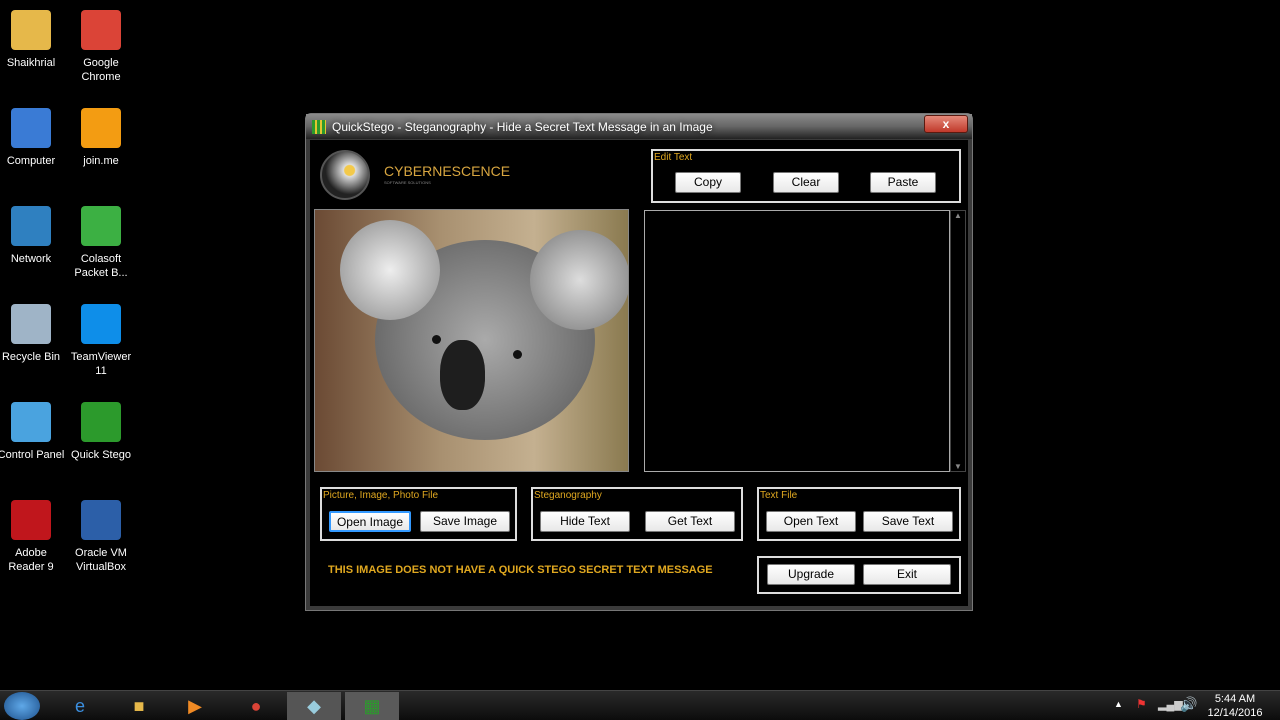 Image resolution: width=1280 pixels, height=720 pixels. Describe the element at coordinates (1170, 704) in the screenshot. I see `network-signal-icon: ▂▄▆` at that location.